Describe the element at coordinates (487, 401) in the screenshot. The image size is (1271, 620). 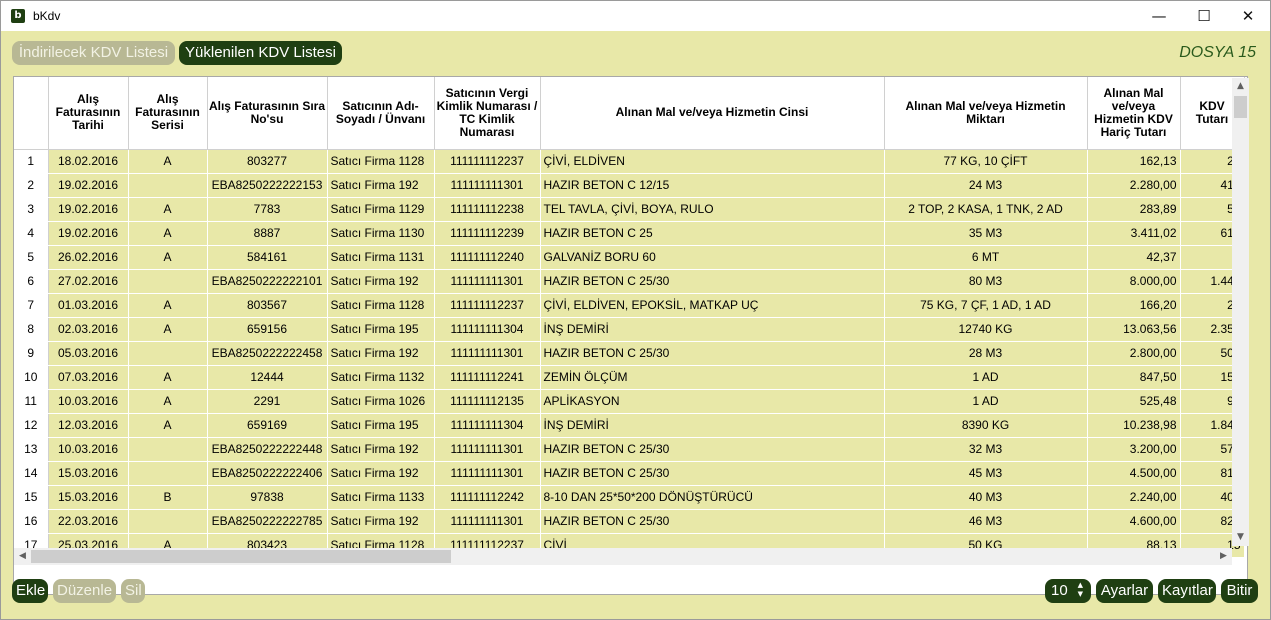
I see `cell-vkn: 111111112135` at that location.